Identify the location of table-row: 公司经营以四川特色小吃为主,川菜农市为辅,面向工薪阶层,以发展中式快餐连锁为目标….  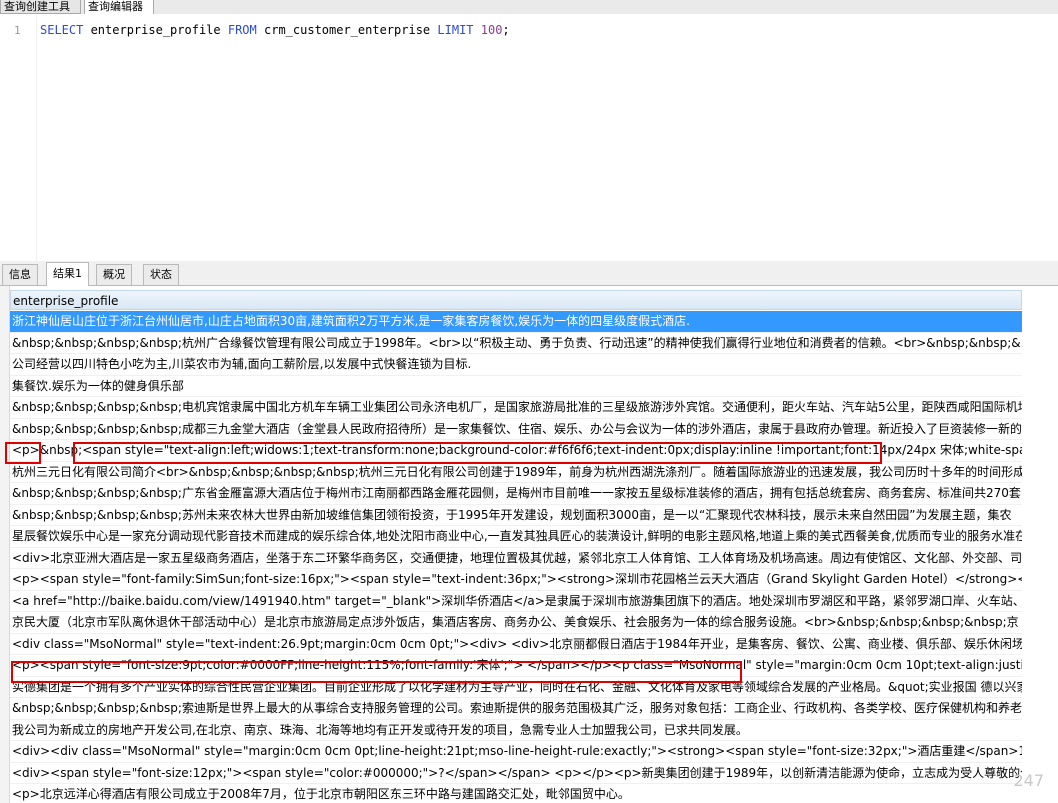
(516, 365).